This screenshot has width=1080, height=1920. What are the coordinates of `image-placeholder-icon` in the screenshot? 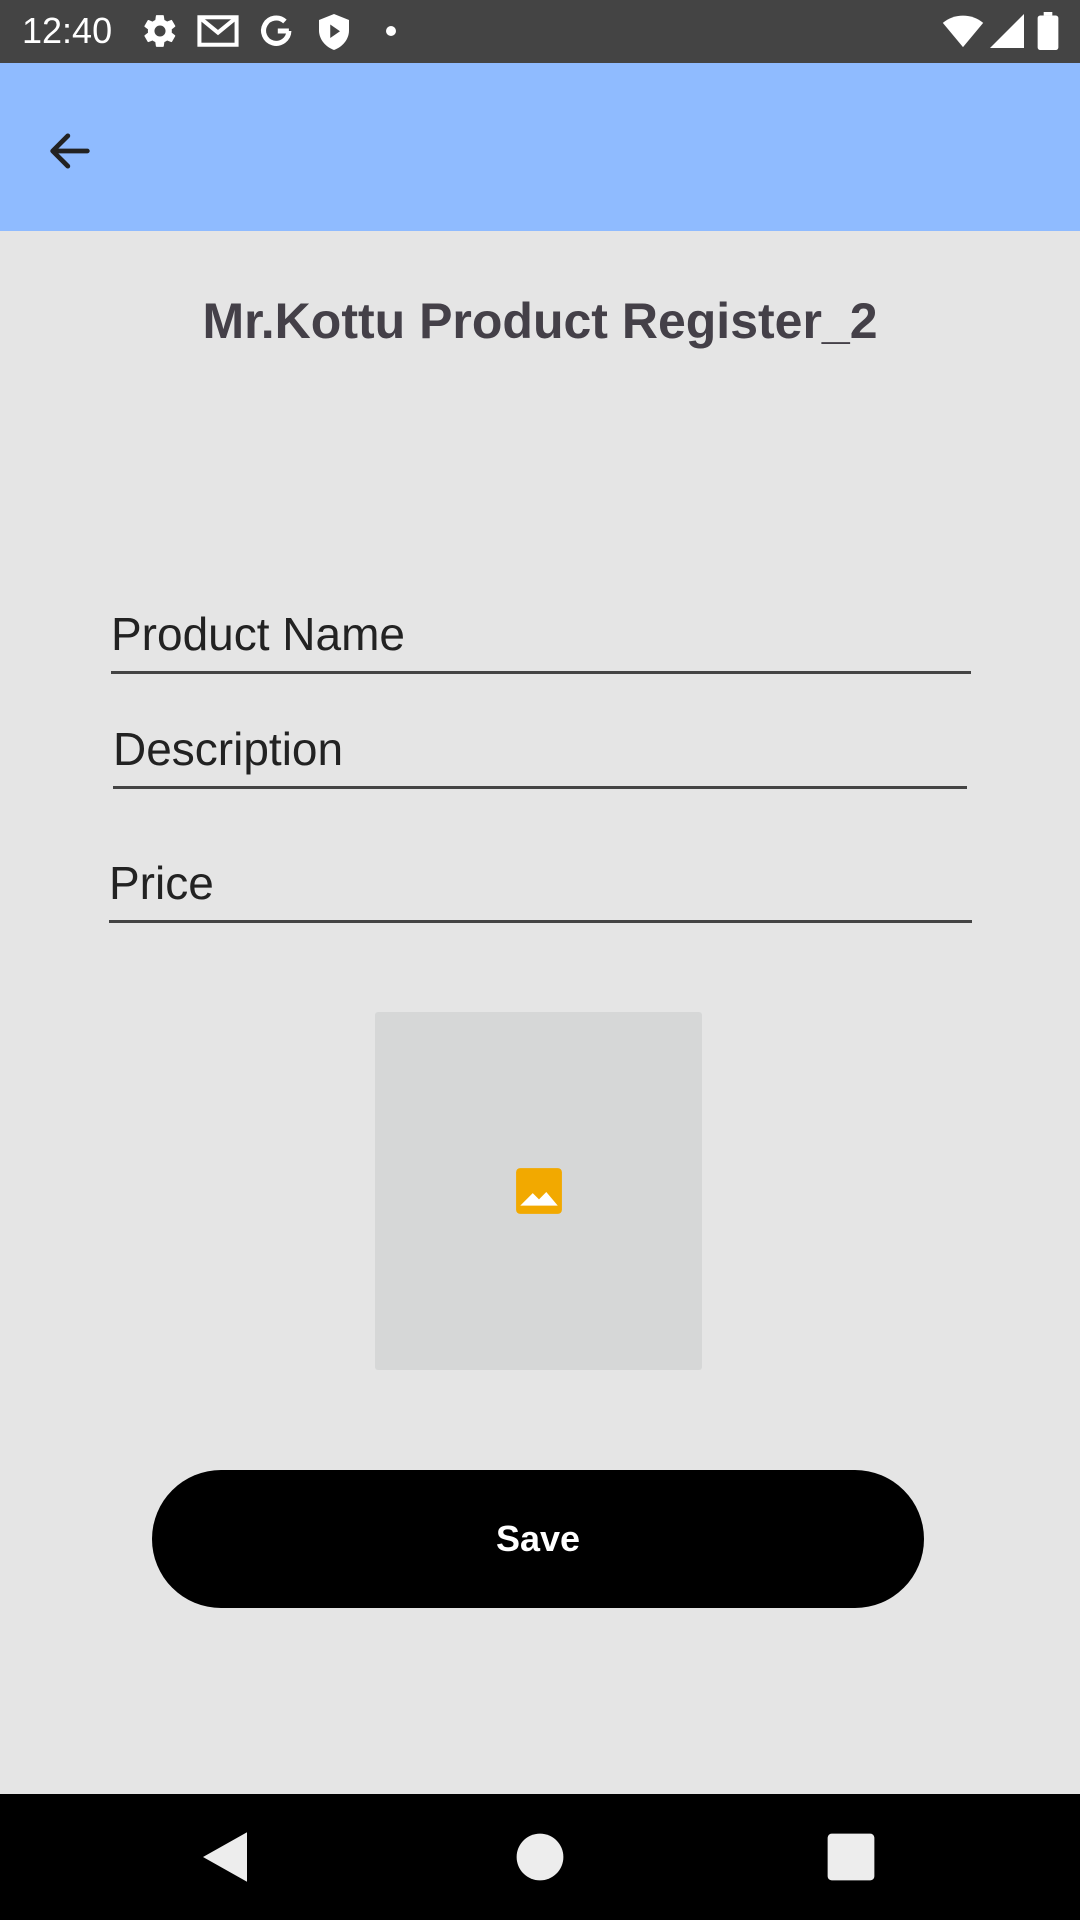 It's located at (538, 1191).